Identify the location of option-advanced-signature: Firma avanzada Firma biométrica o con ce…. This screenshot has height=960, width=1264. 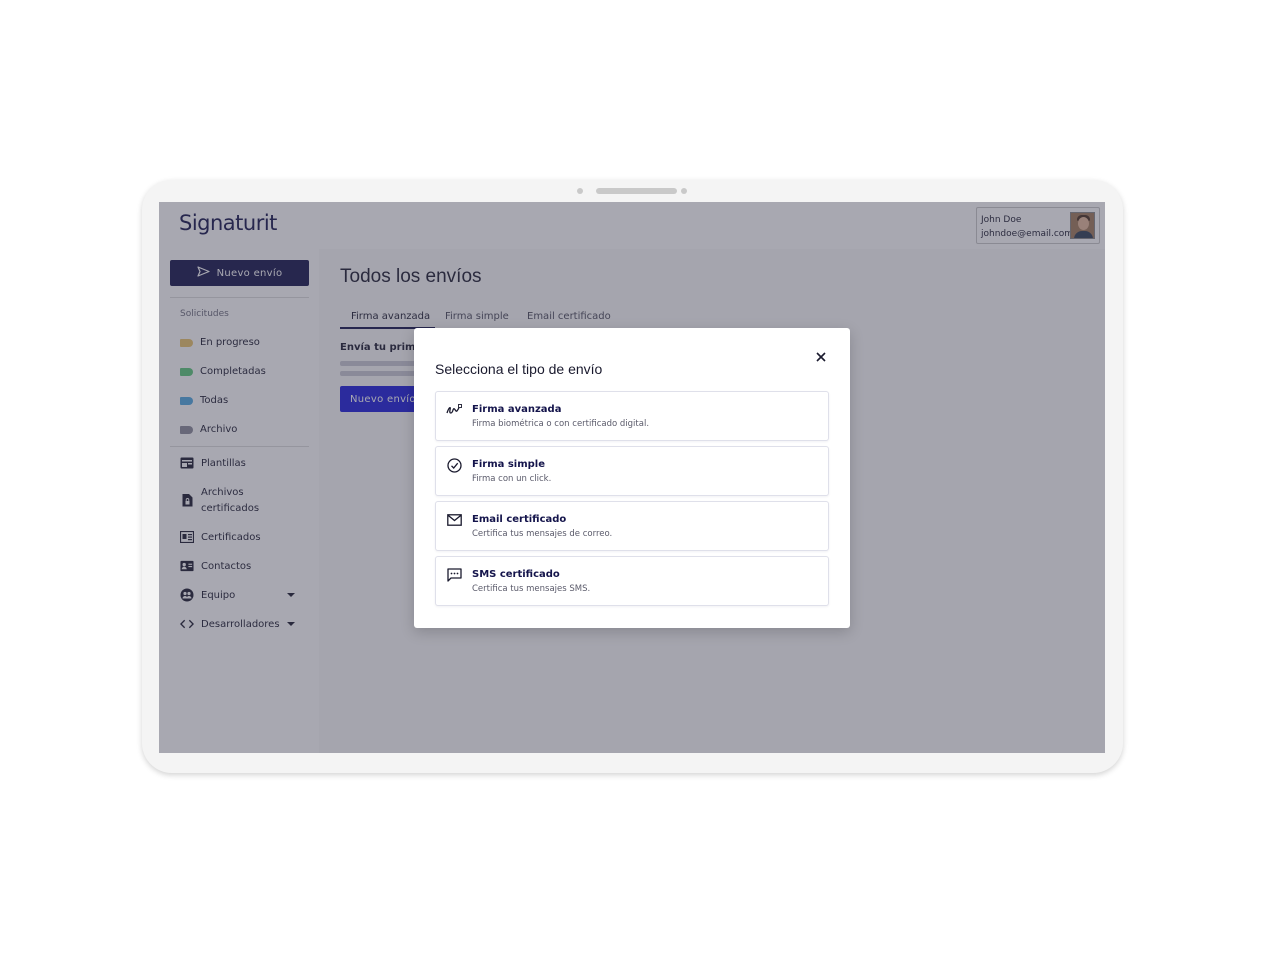
(632, 416).